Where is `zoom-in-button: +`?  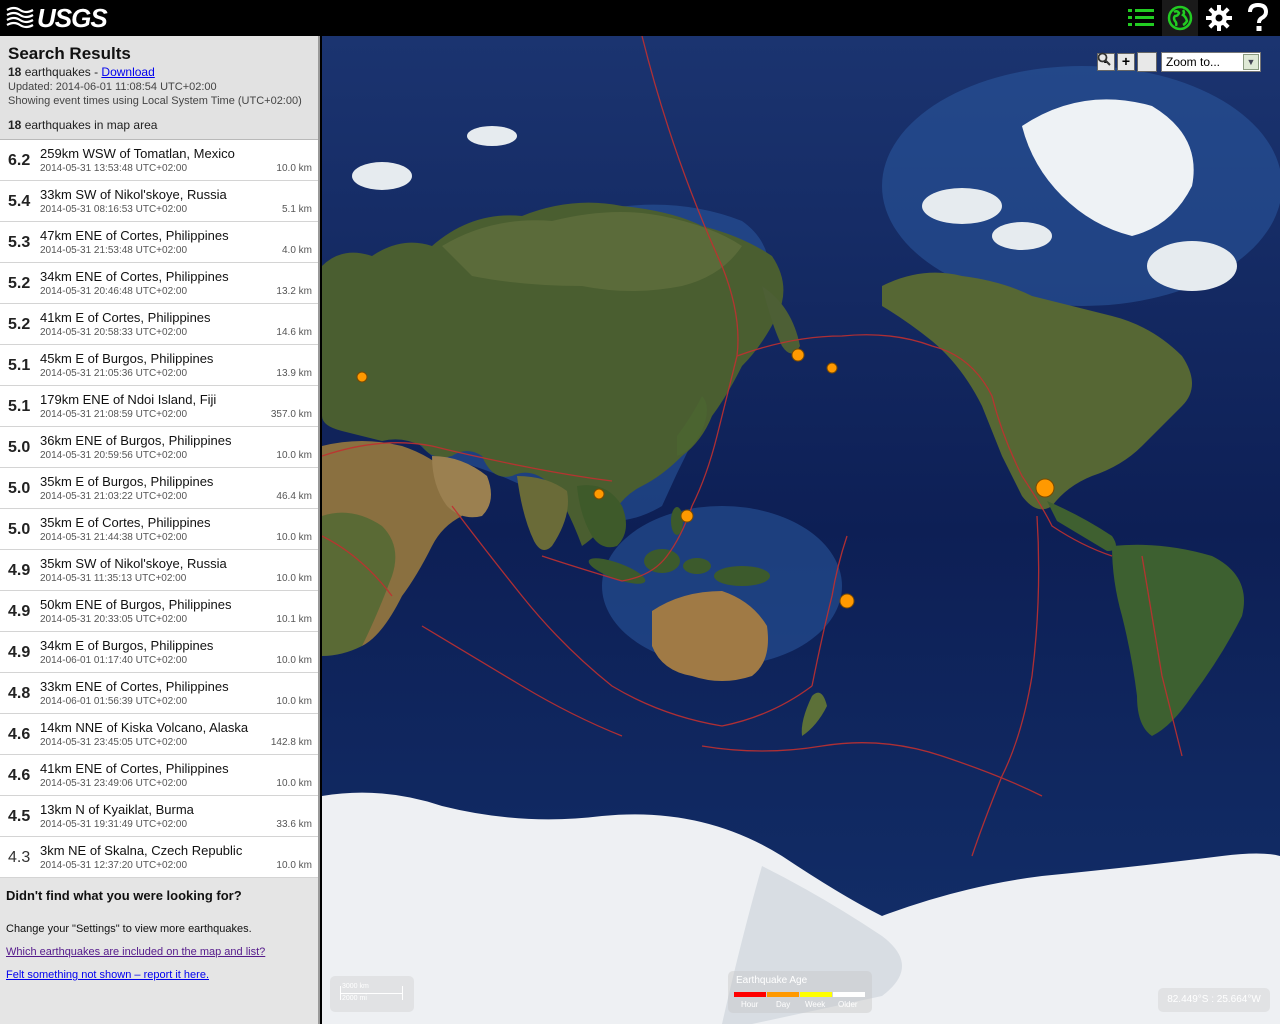
zoom-in-button: + is located at coordinates (1126, 62).